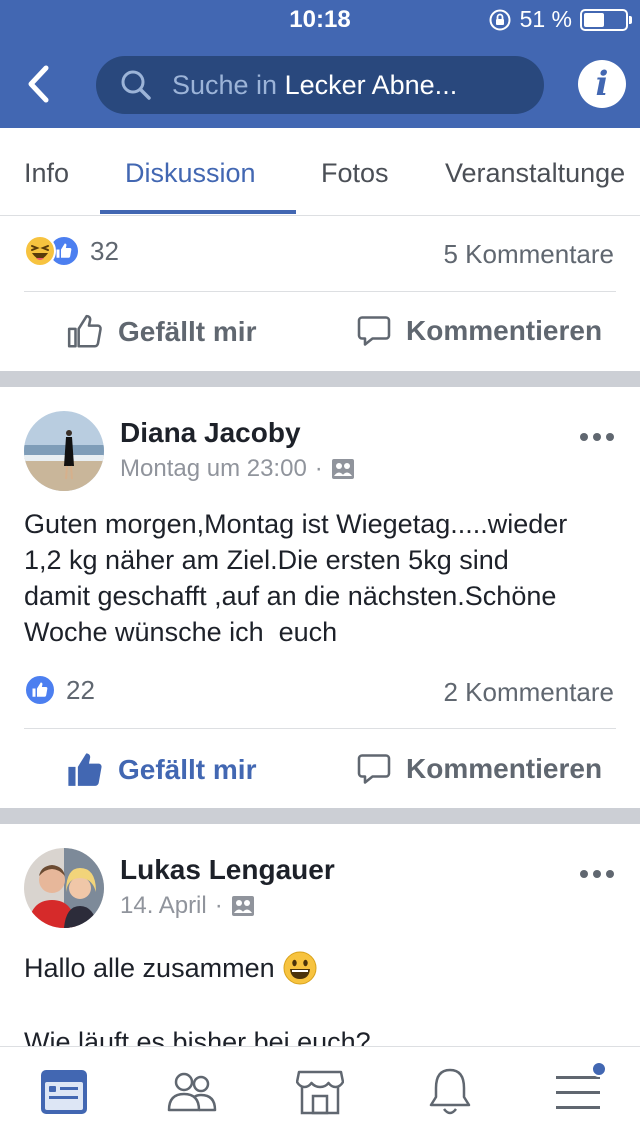 The image size is (640, 1136). What do you see at coordinates (190, 173) in the screenshot?
I see `tab-diskussion: Diskussion` at bounding box center [190, 173].